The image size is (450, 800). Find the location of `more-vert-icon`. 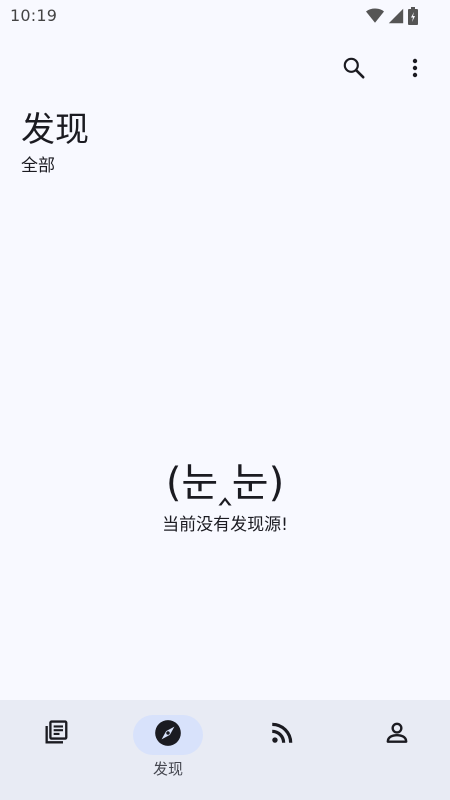

more-vert-icon is located at coordinates (415, 70).